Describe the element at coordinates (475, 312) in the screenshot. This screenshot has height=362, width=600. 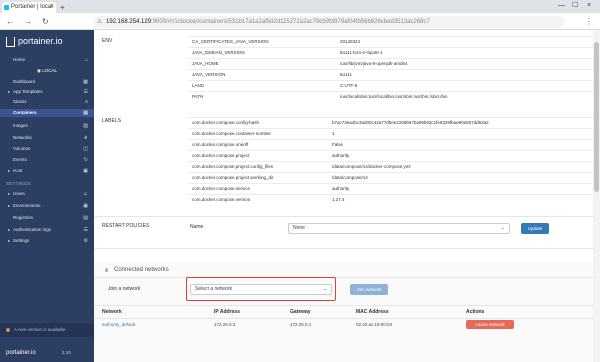
I see `col-actions: Actions` at that location.